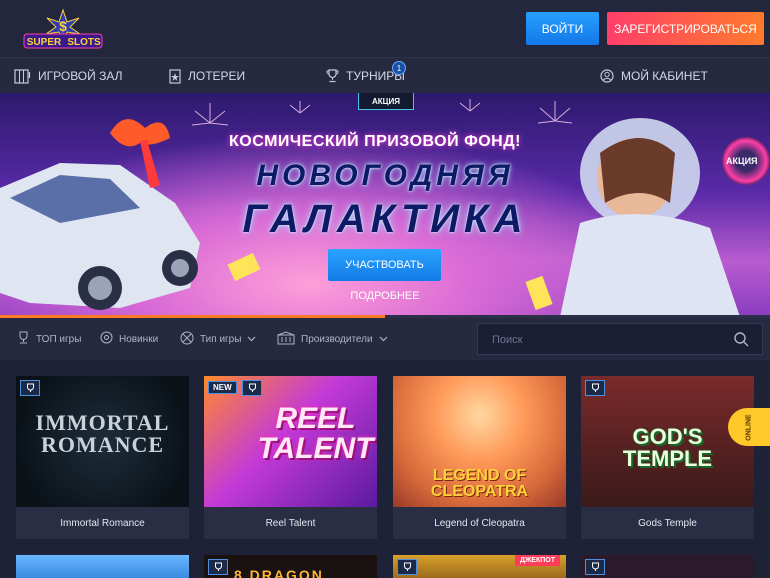  I want to click on search-box, so click(620, 339).